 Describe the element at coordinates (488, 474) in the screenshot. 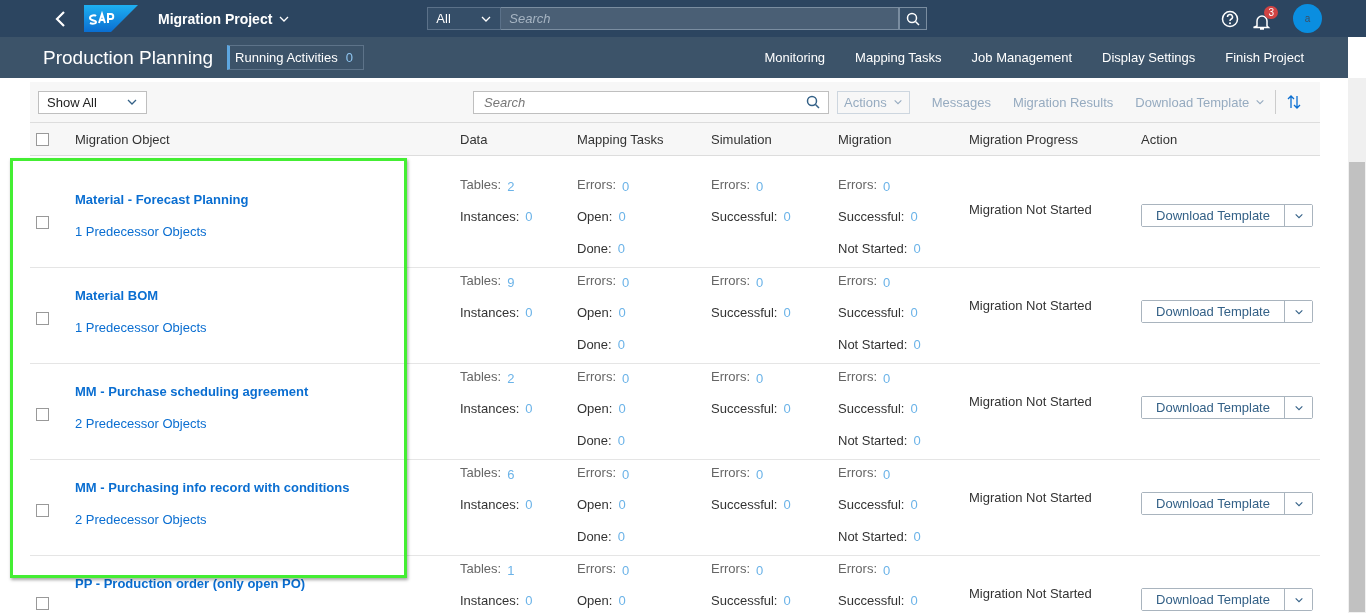

I see `field-label: Tables: 6` at that location.